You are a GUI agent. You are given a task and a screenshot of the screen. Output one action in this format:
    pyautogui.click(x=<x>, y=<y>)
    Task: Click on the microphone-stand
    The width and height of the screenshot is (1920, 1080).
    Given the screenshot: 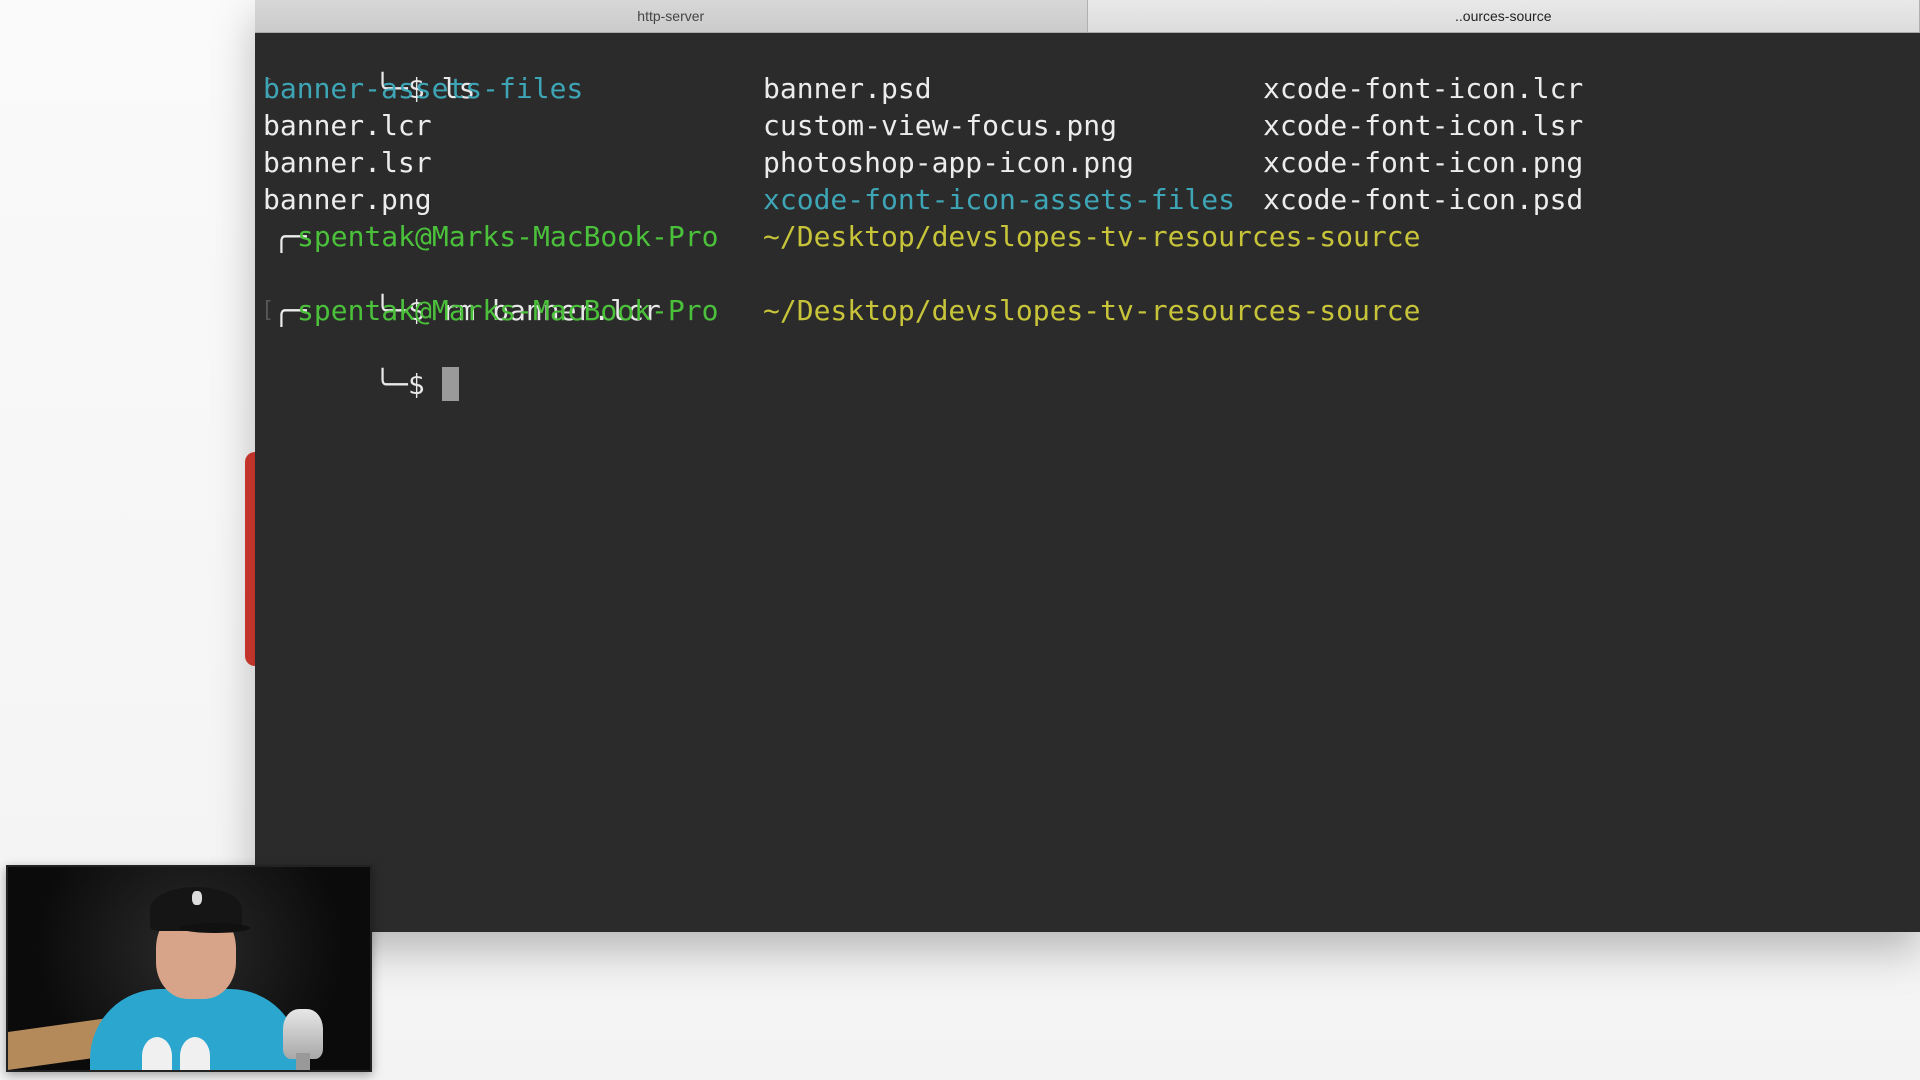 What is the action you would take?
    pyautogui.click(x=303, y=1061)
    